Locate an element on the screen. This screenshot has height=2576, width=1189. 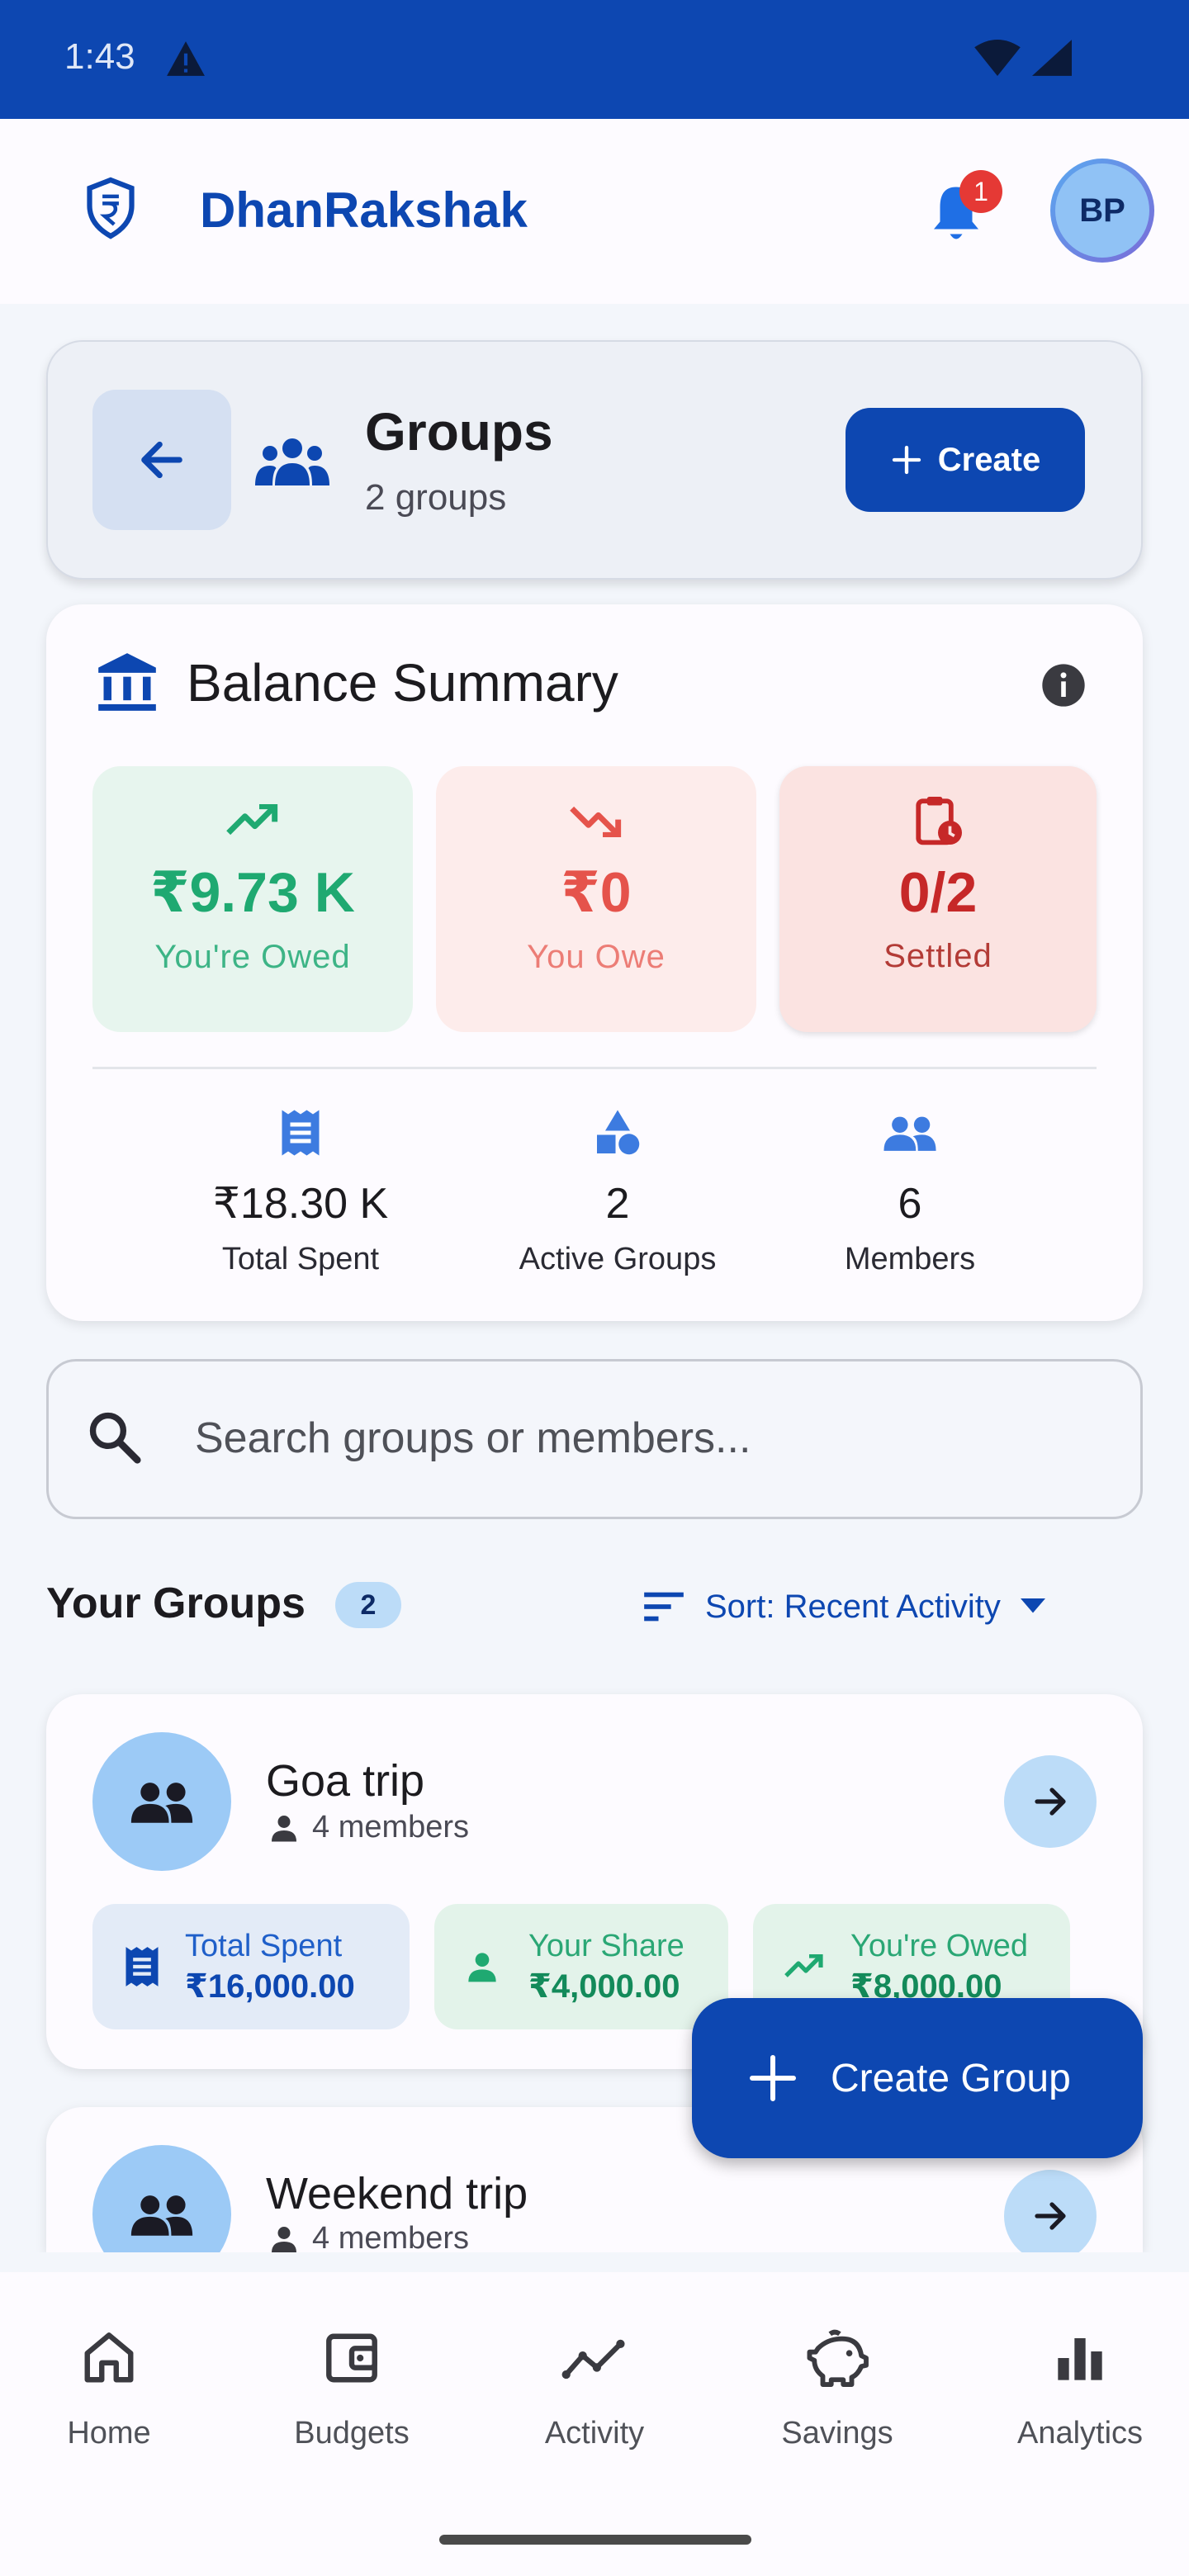
group-count-badge: 2 is located at coordinates (368, 1605).